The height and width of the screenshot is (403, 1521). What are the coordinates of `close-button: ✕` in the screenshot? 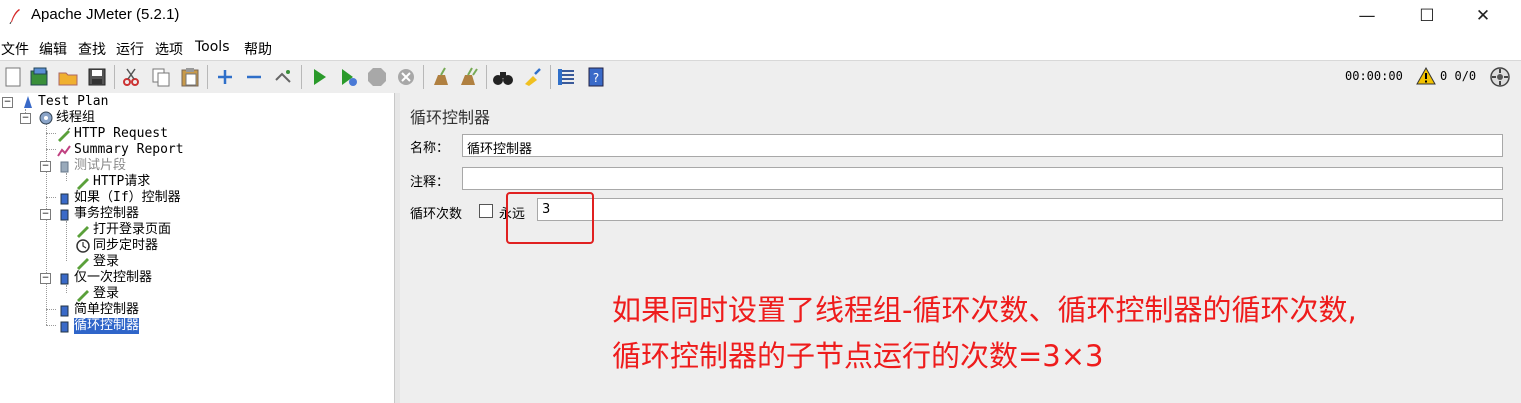 It's located at (1483, 17).